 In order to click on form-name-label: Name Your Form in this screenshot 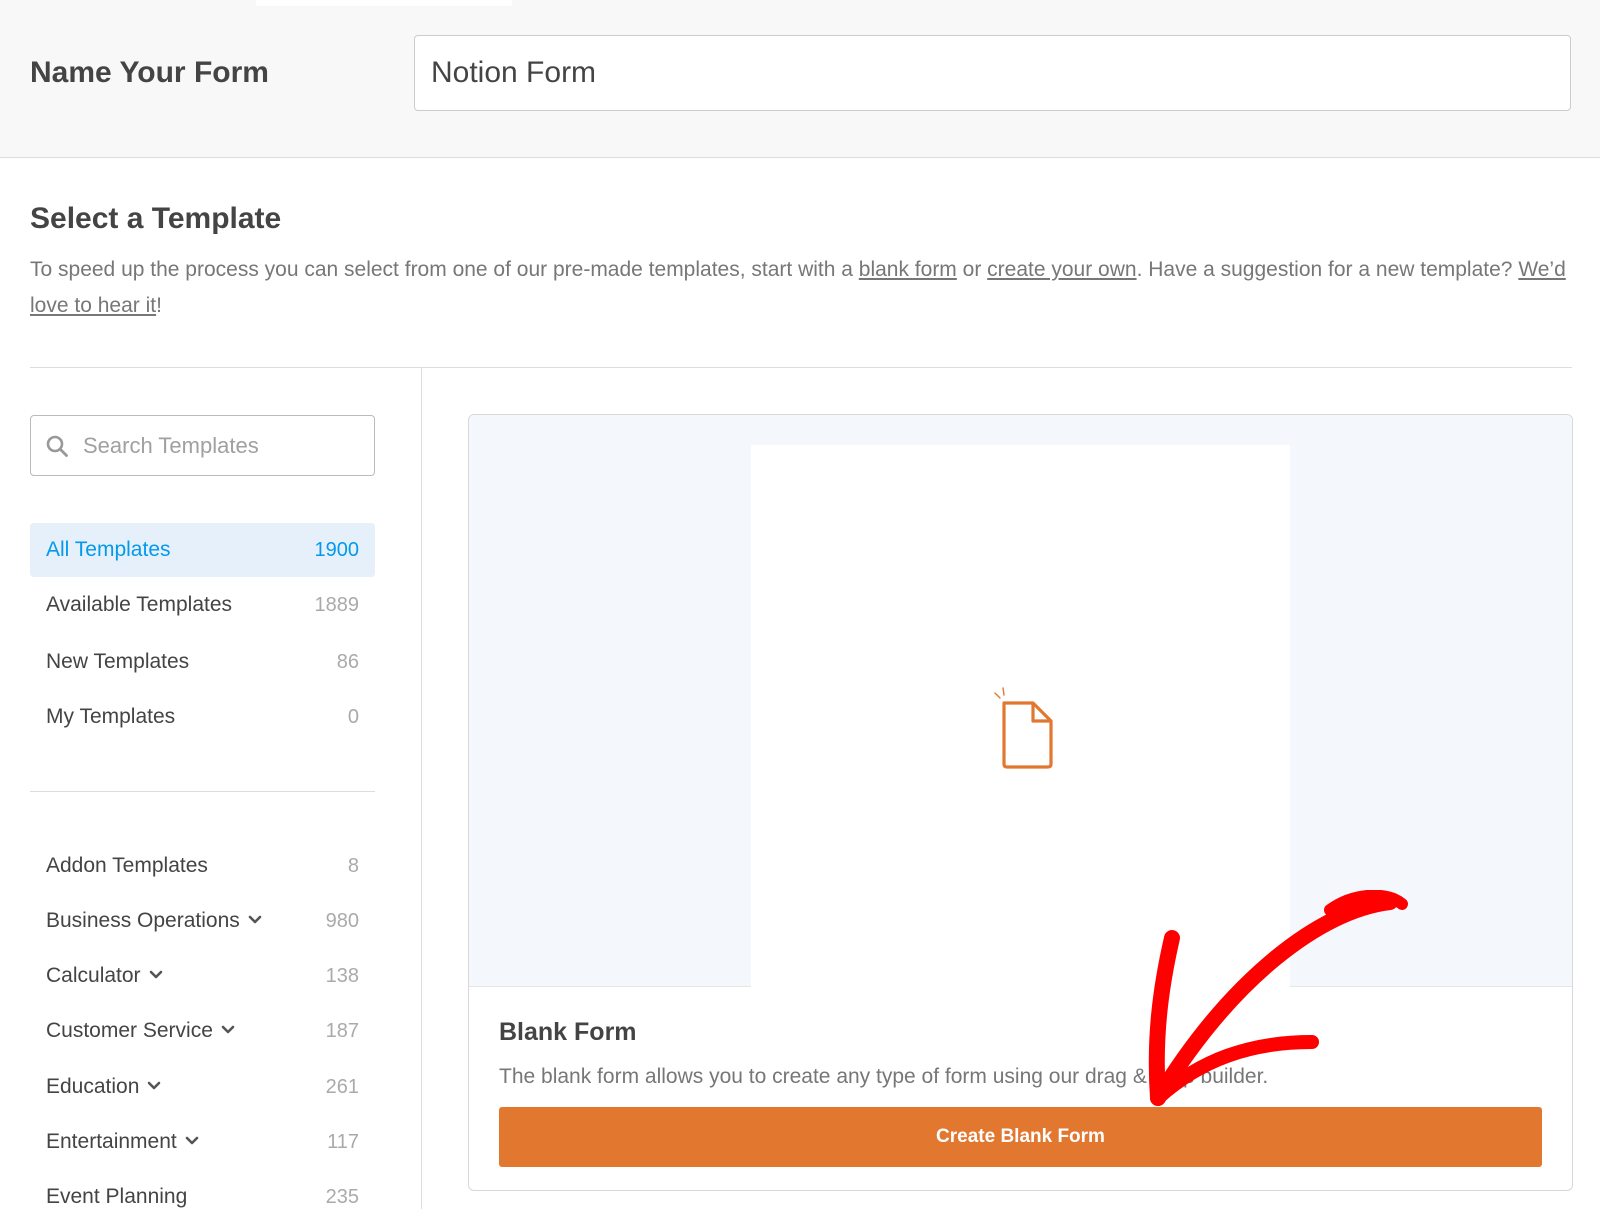, I will do `click(149, 72)`.